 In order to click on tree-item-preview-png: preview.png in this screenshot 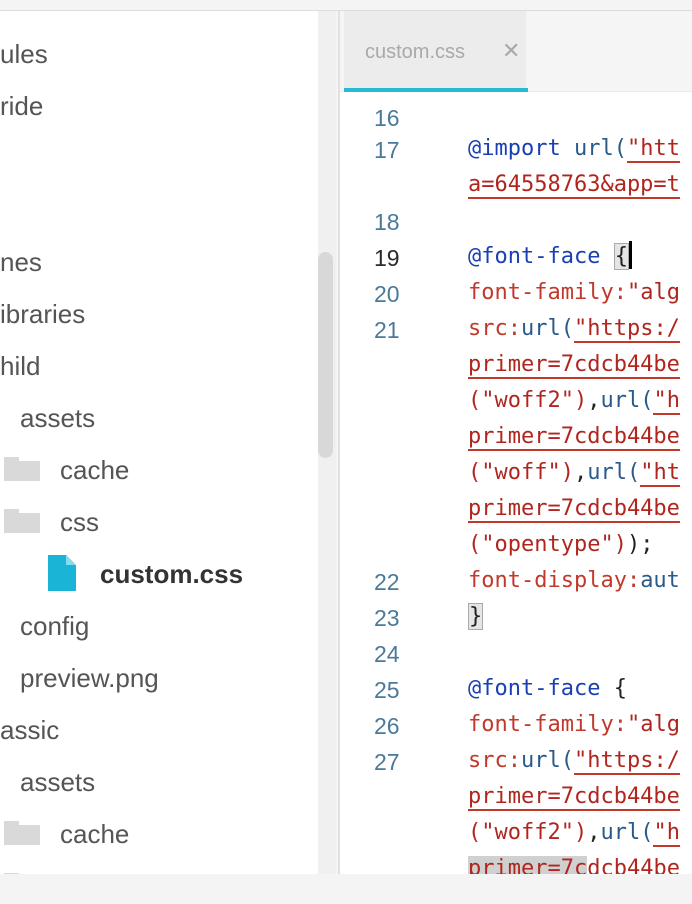, I will do `click(89, 678)`.